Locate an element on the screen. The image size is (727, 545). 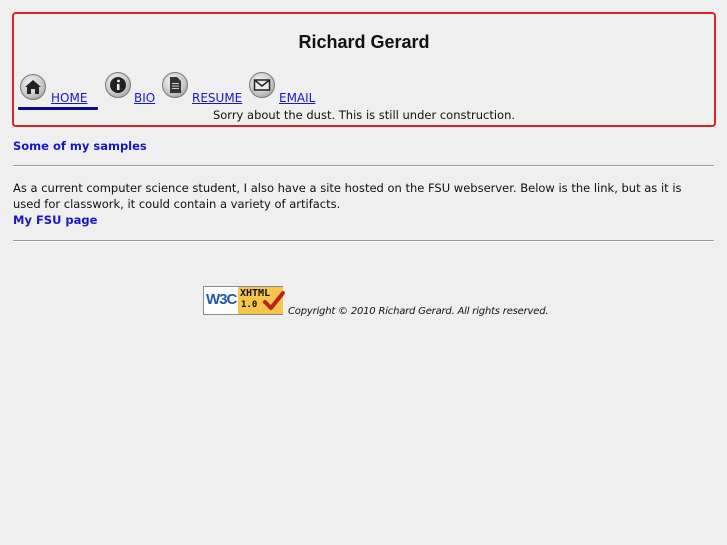
nav-link-bio: BIO is located at coordinates (144, 98).